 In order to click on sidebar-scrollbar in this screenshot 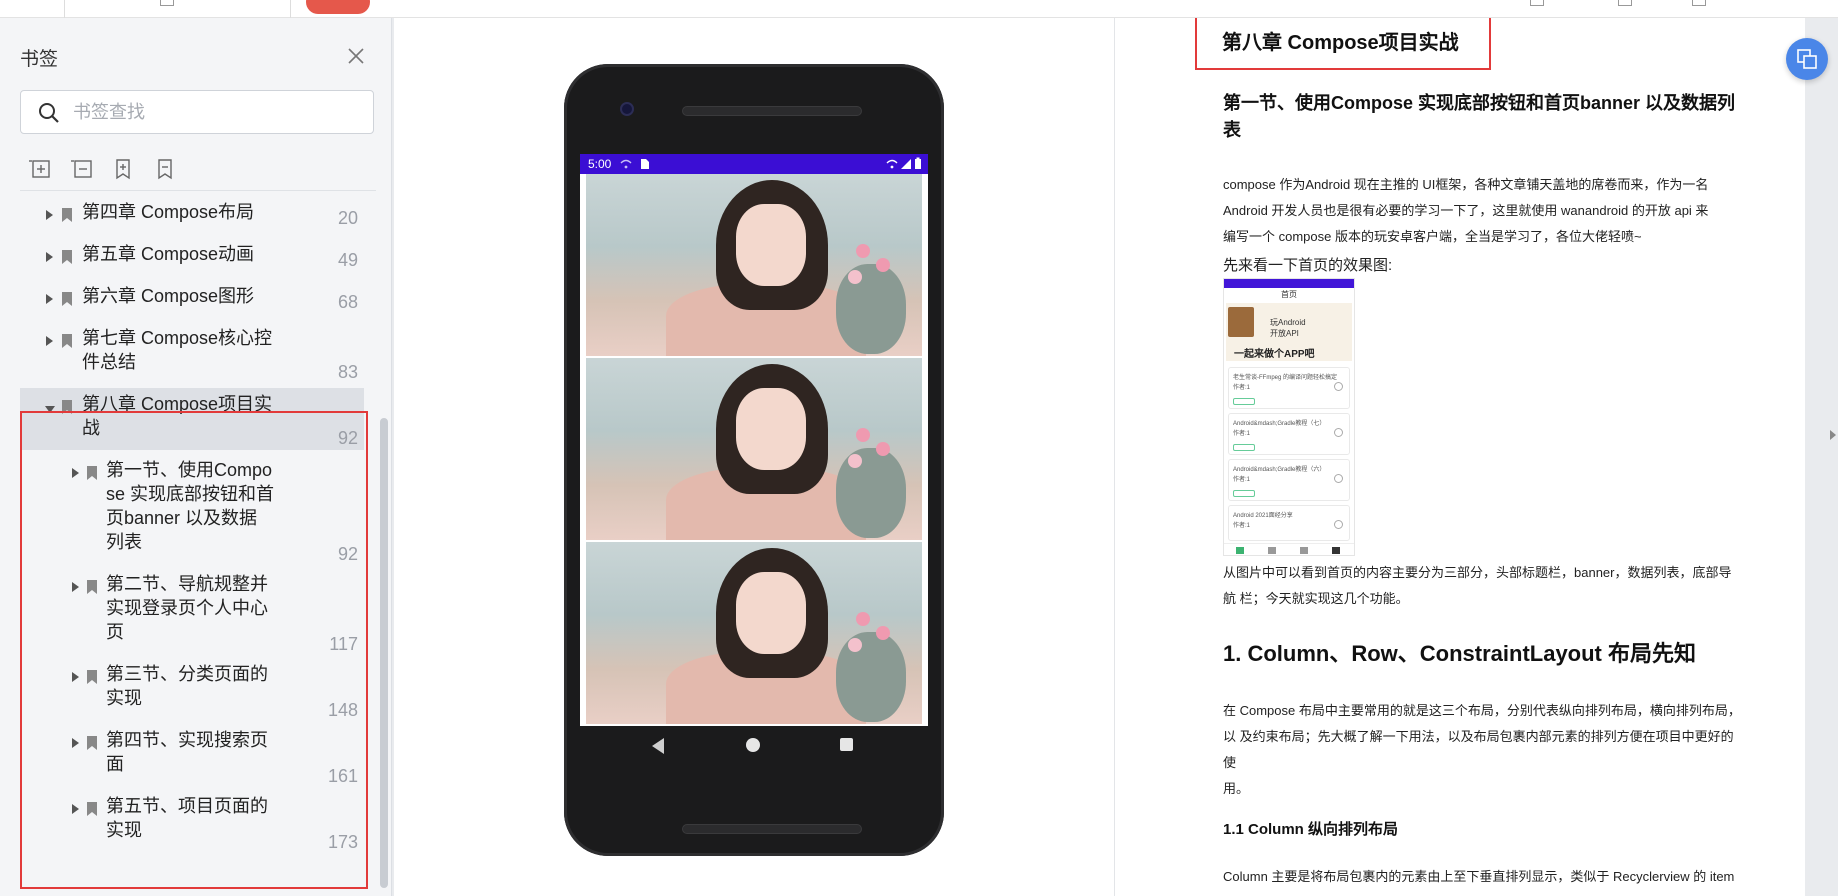, I will do `click(384, 653)`.